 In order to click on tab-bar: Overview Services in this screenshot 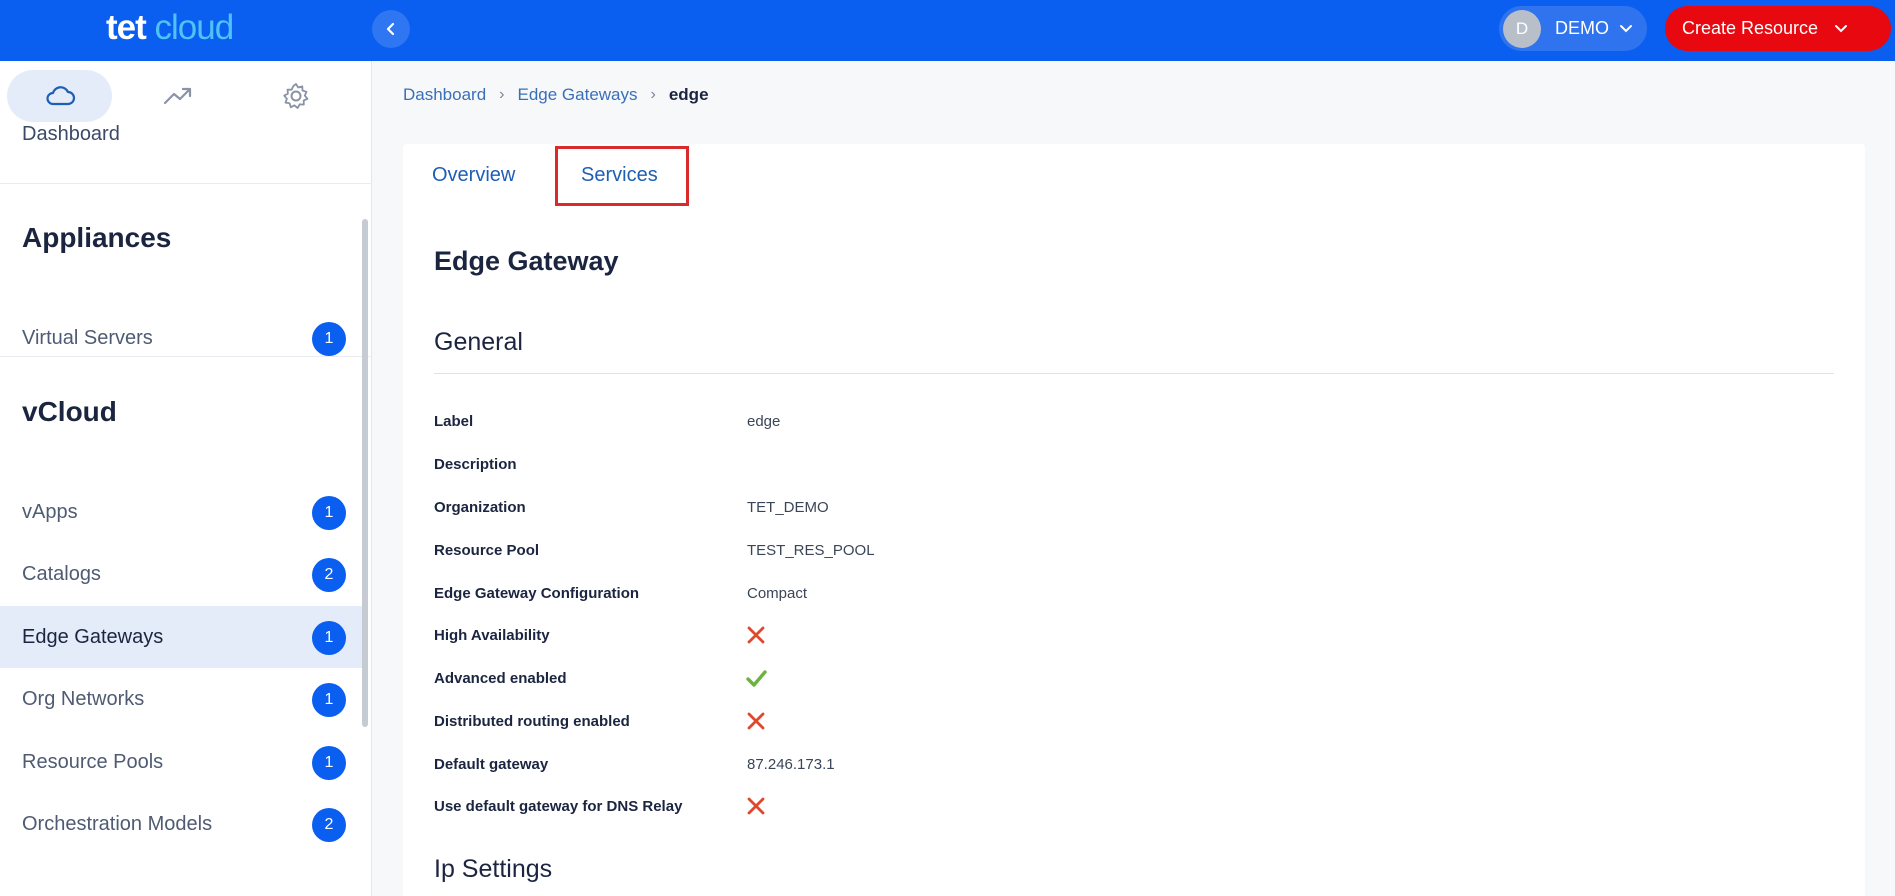, I will do `click(1134, 175)`.